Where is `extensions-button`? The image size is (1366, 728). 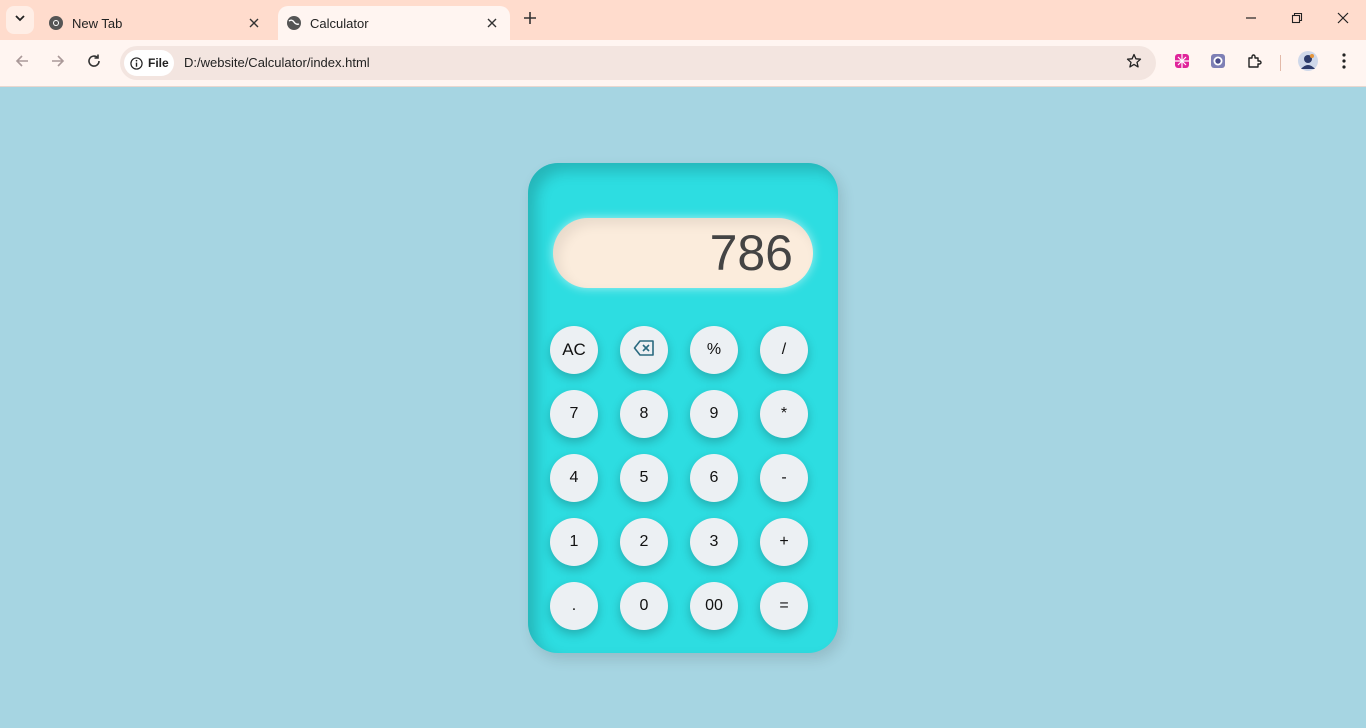
extensions-button is located at coordinates (1255, 63).